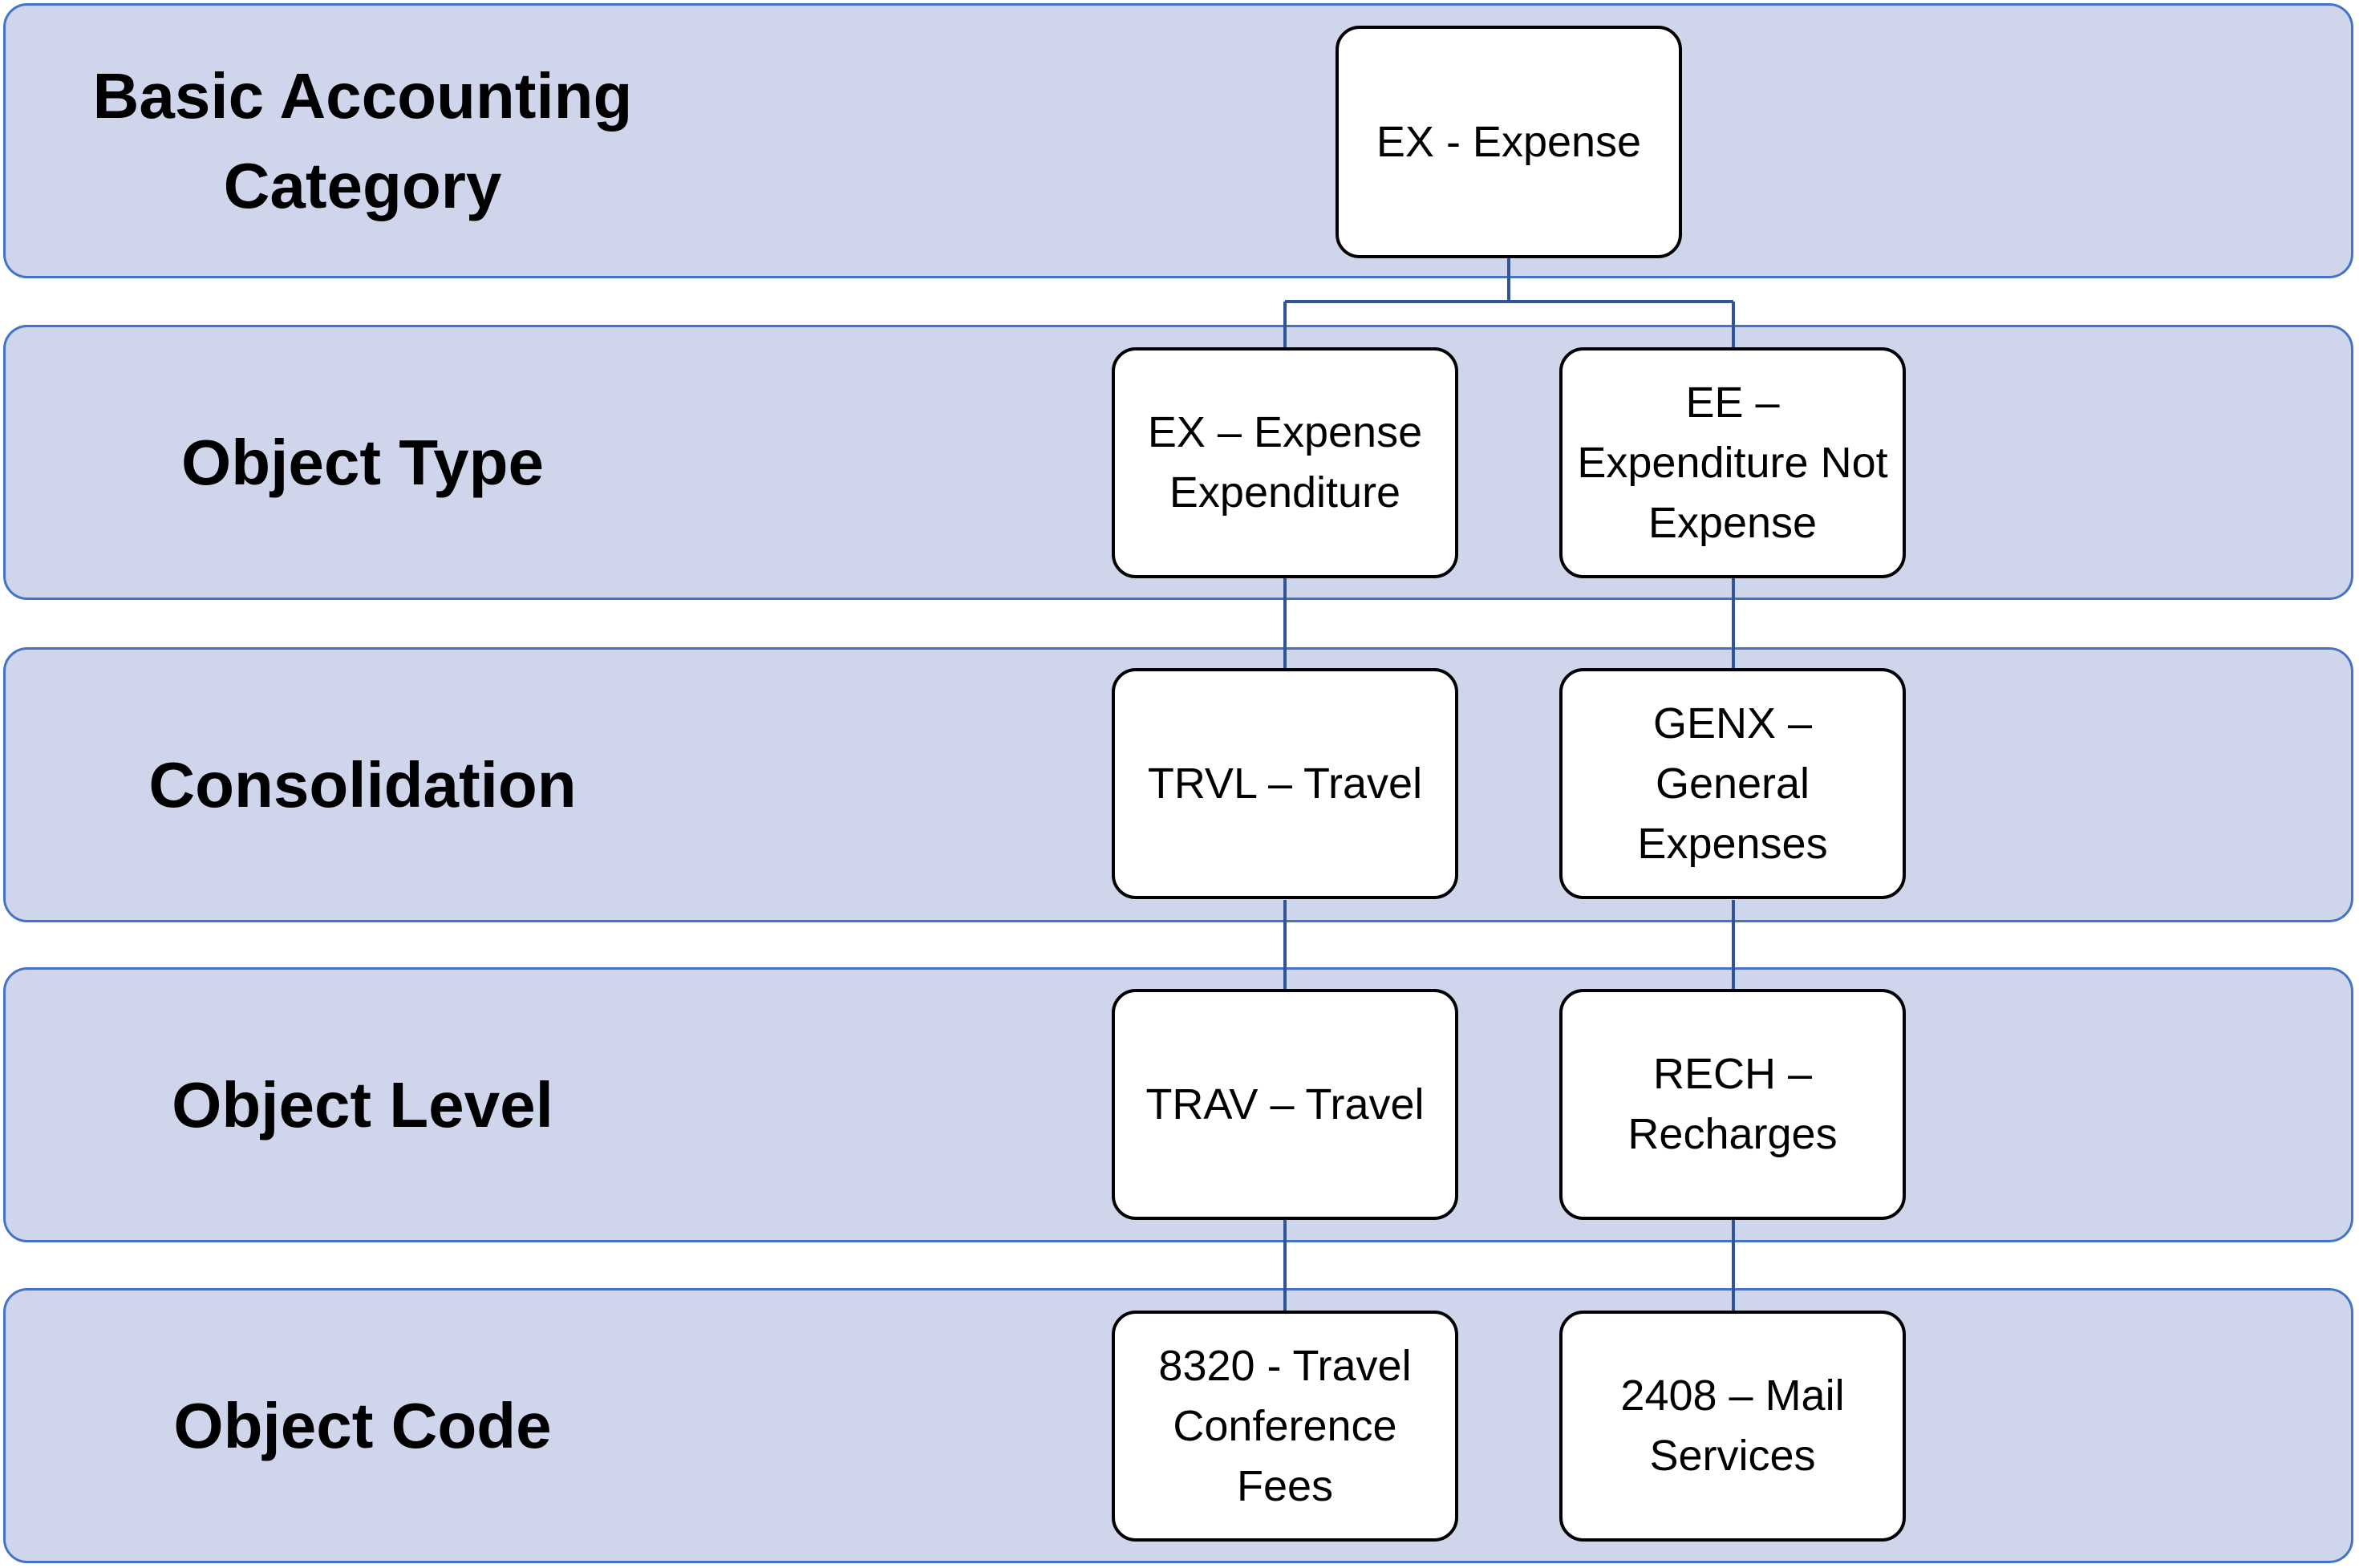 The image size is (2359, 1568). What do you see at coordinates (1285, 1426) in the screenshot?
I see `node-object-code-8320: 8320 - Travel Conference Fees` at bounding box center [1285, 1426].